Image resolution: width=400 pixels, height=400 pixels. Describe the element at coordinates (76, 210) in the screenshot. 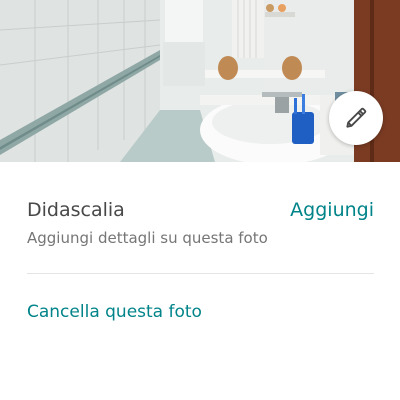

I see `caption-title: Didascalia` at that location.